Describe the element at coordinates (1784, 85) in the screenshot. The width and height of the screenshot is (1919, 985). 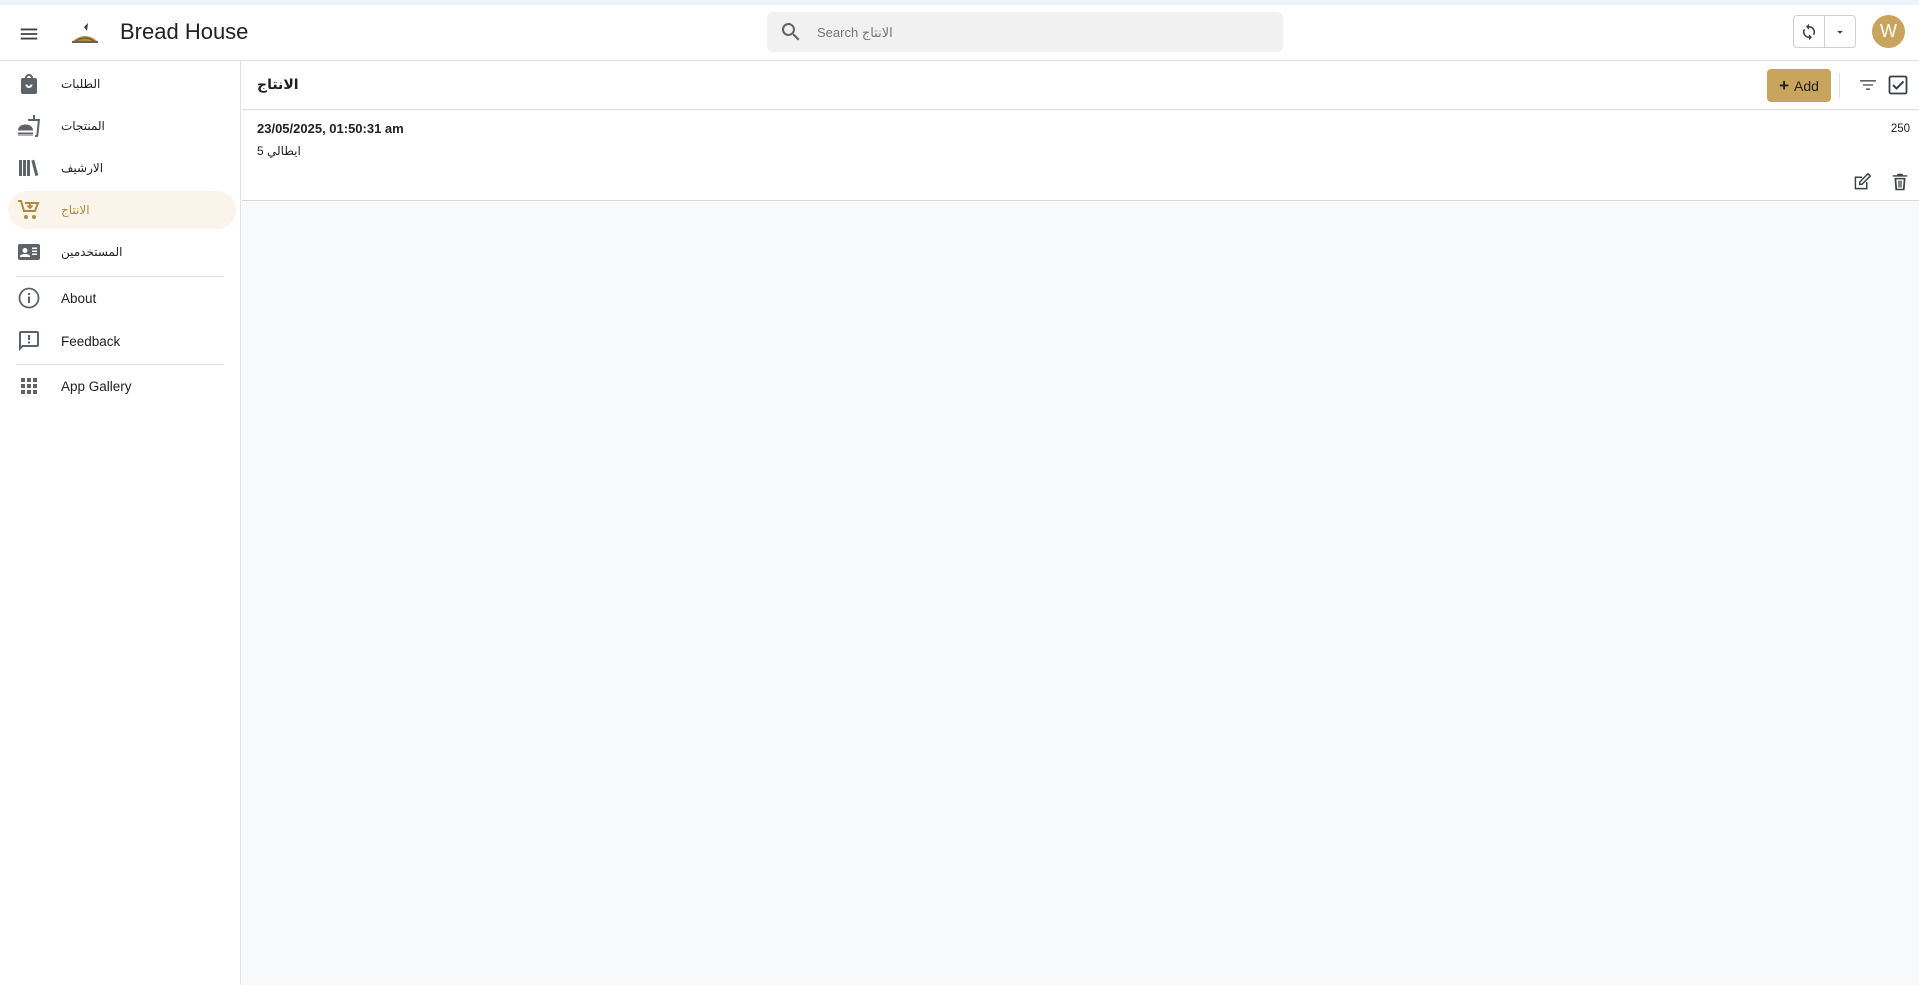
I see `plus-icon: +` at that location.